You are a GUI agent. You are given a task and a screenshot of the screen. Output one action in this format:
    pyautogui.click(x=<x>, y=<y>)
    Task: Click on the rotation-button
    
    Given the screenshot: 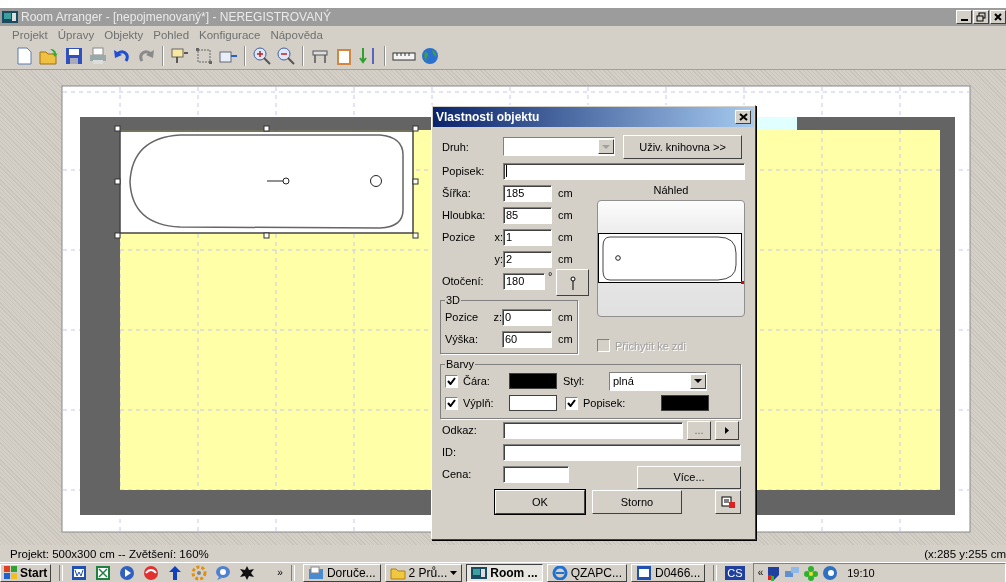 What is the action you would take?
    pyautogui.click(x=572, y=282)
    